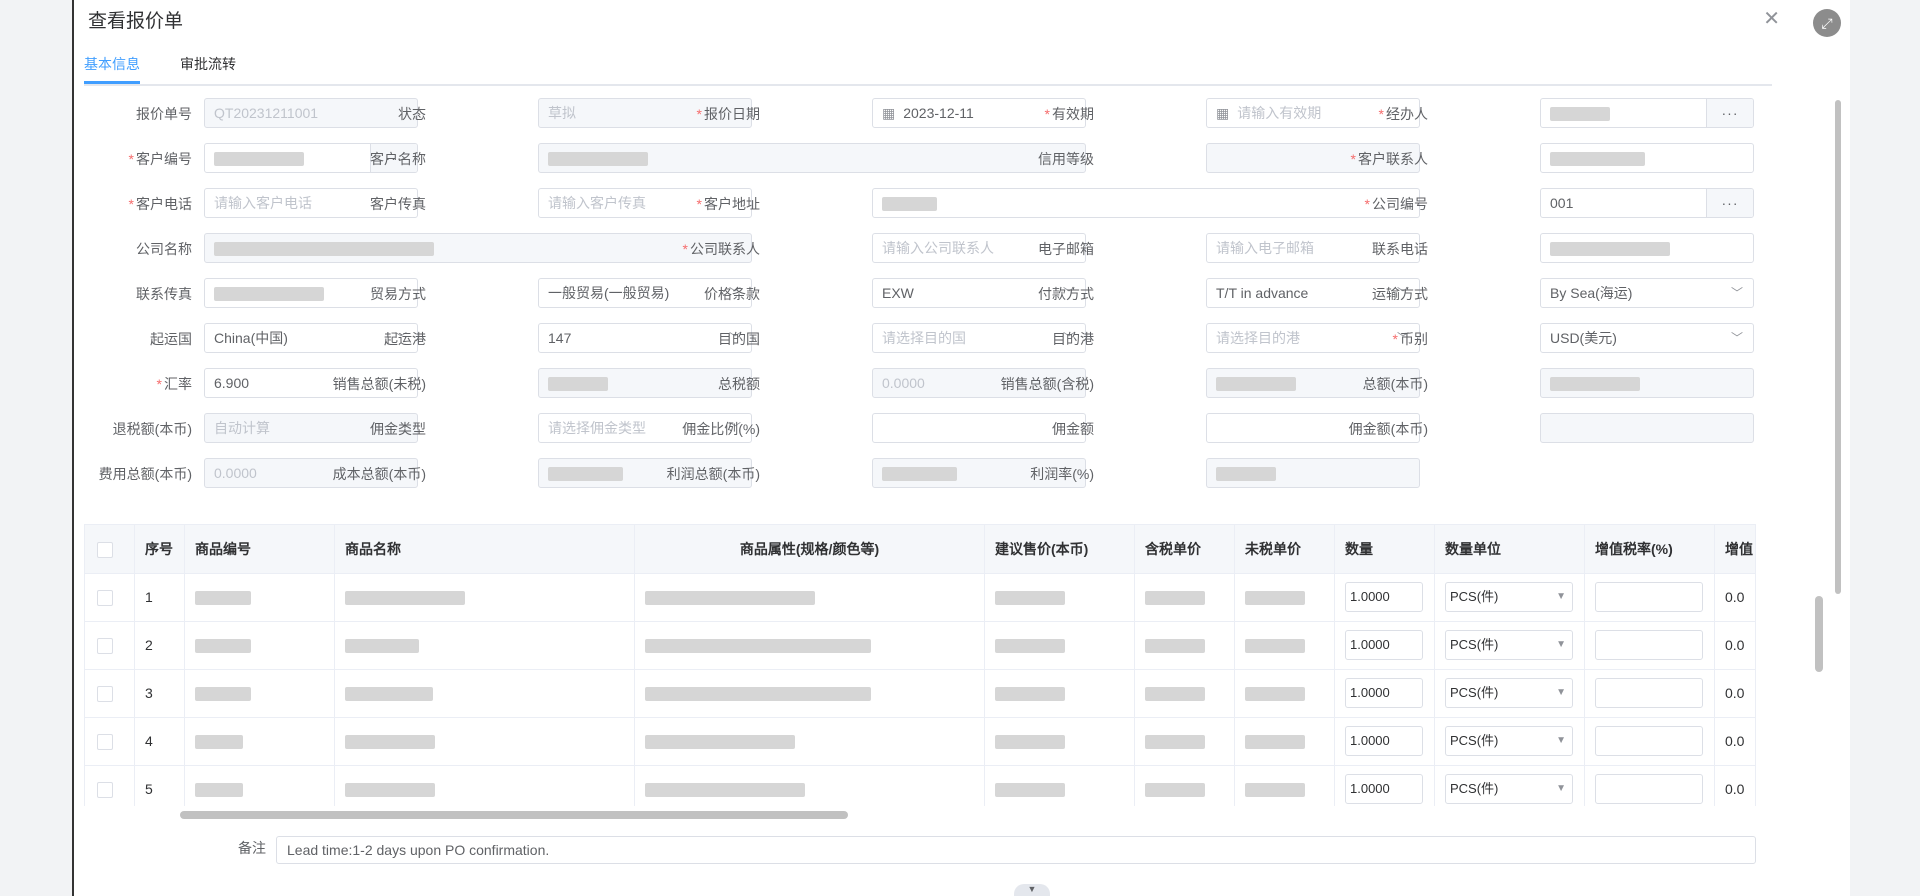  Describe the element at coordinates (514, 815) in the screenshot. I see `table-hscroll-thumb` at that location.